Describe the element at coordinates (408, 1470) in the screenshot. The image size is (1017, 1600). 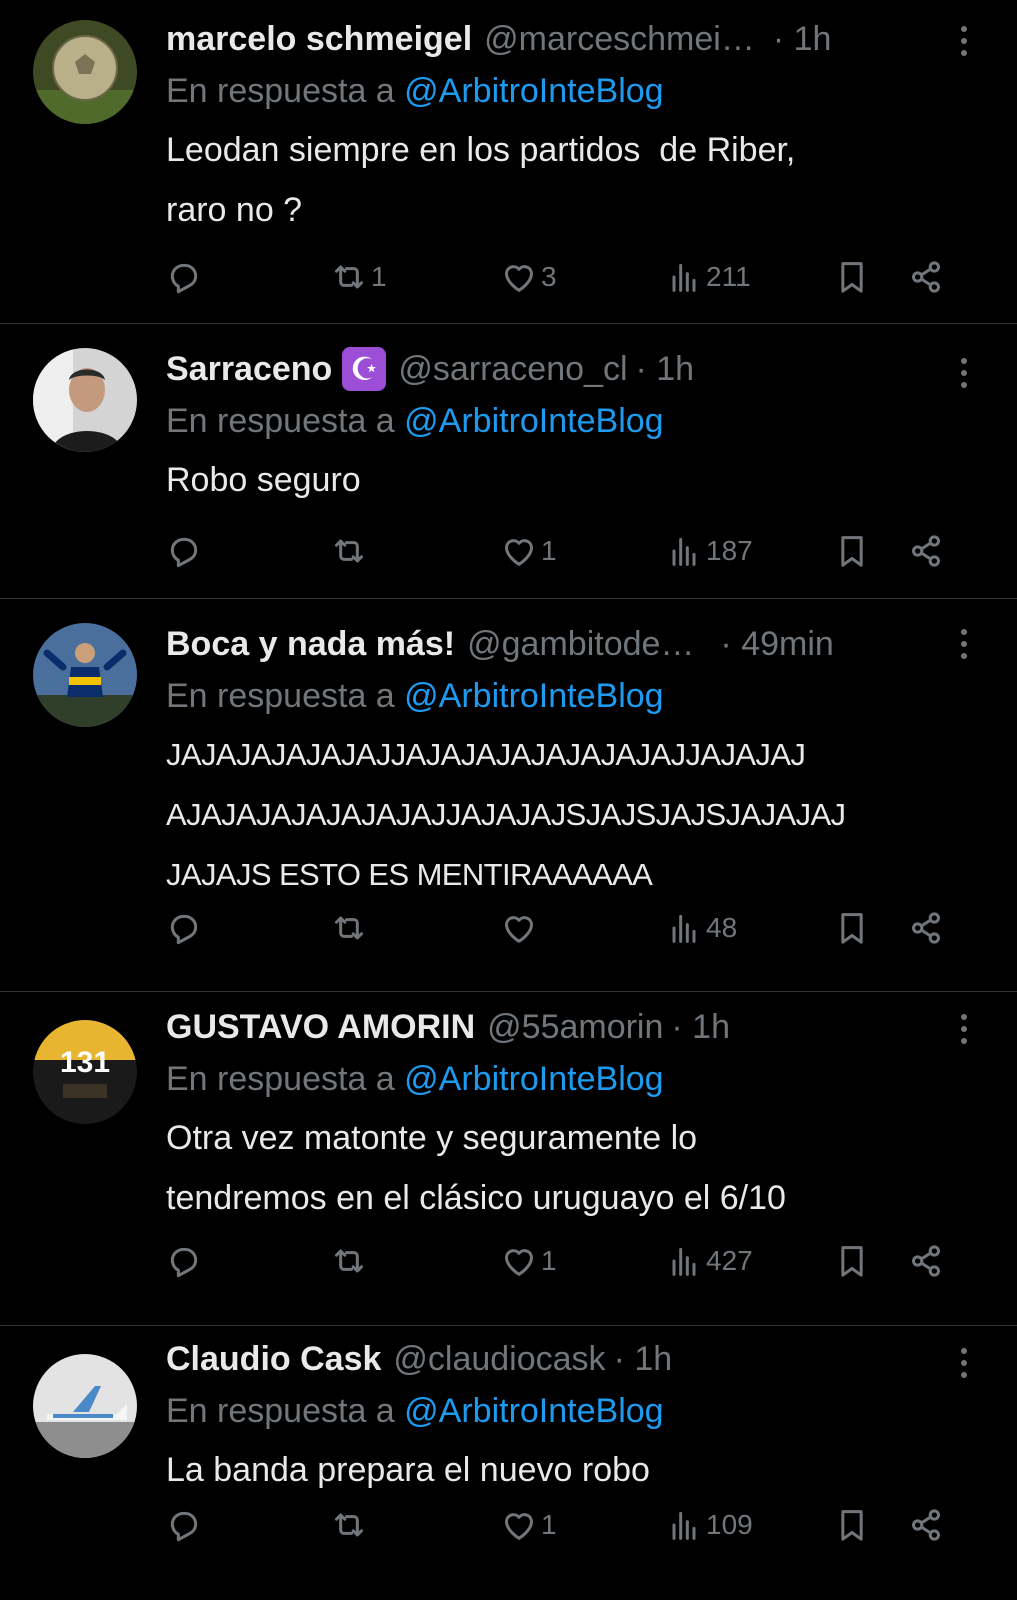
I see `tweet-text: La banda prepara el nuevo robo` at that location.